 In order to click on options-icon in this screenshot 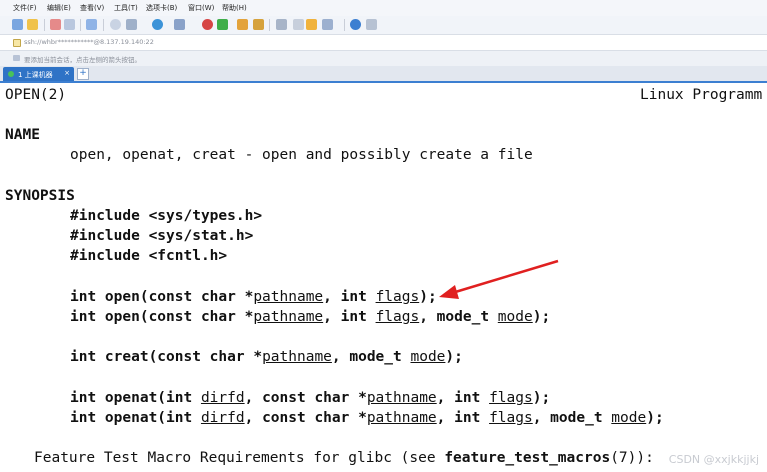, I will do `click(371, 24)`.